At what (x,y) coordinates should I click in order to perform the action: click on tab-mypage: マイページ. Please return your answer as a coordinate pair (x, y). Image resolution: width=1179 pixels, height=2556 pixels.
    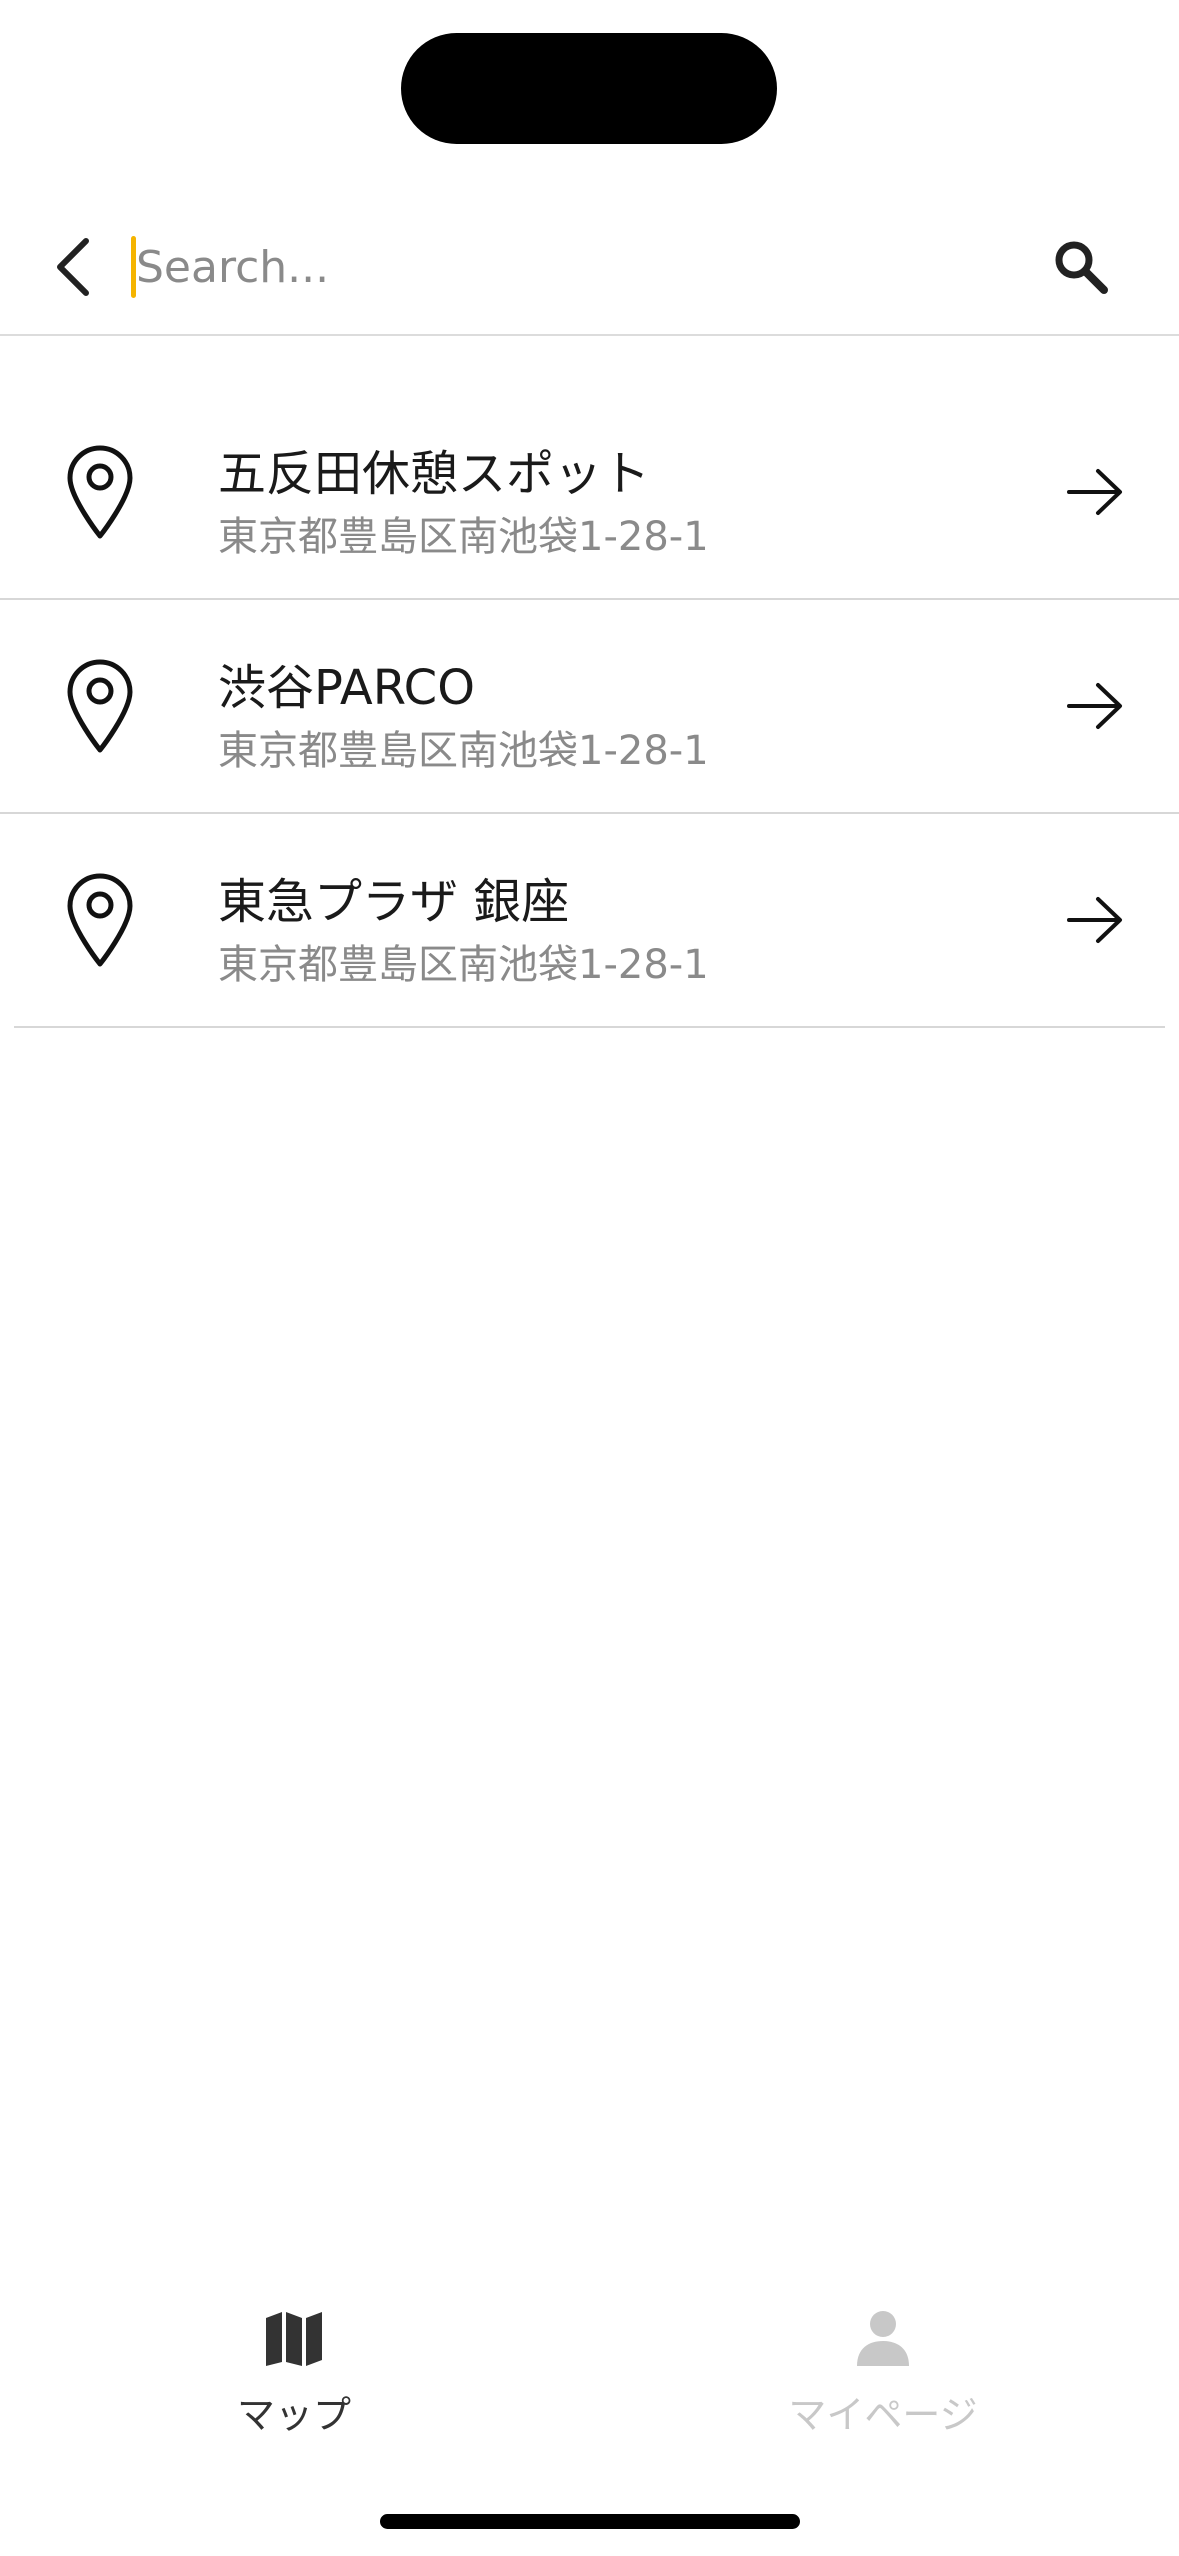
    Looking at the image, I should click on (883, 2365).